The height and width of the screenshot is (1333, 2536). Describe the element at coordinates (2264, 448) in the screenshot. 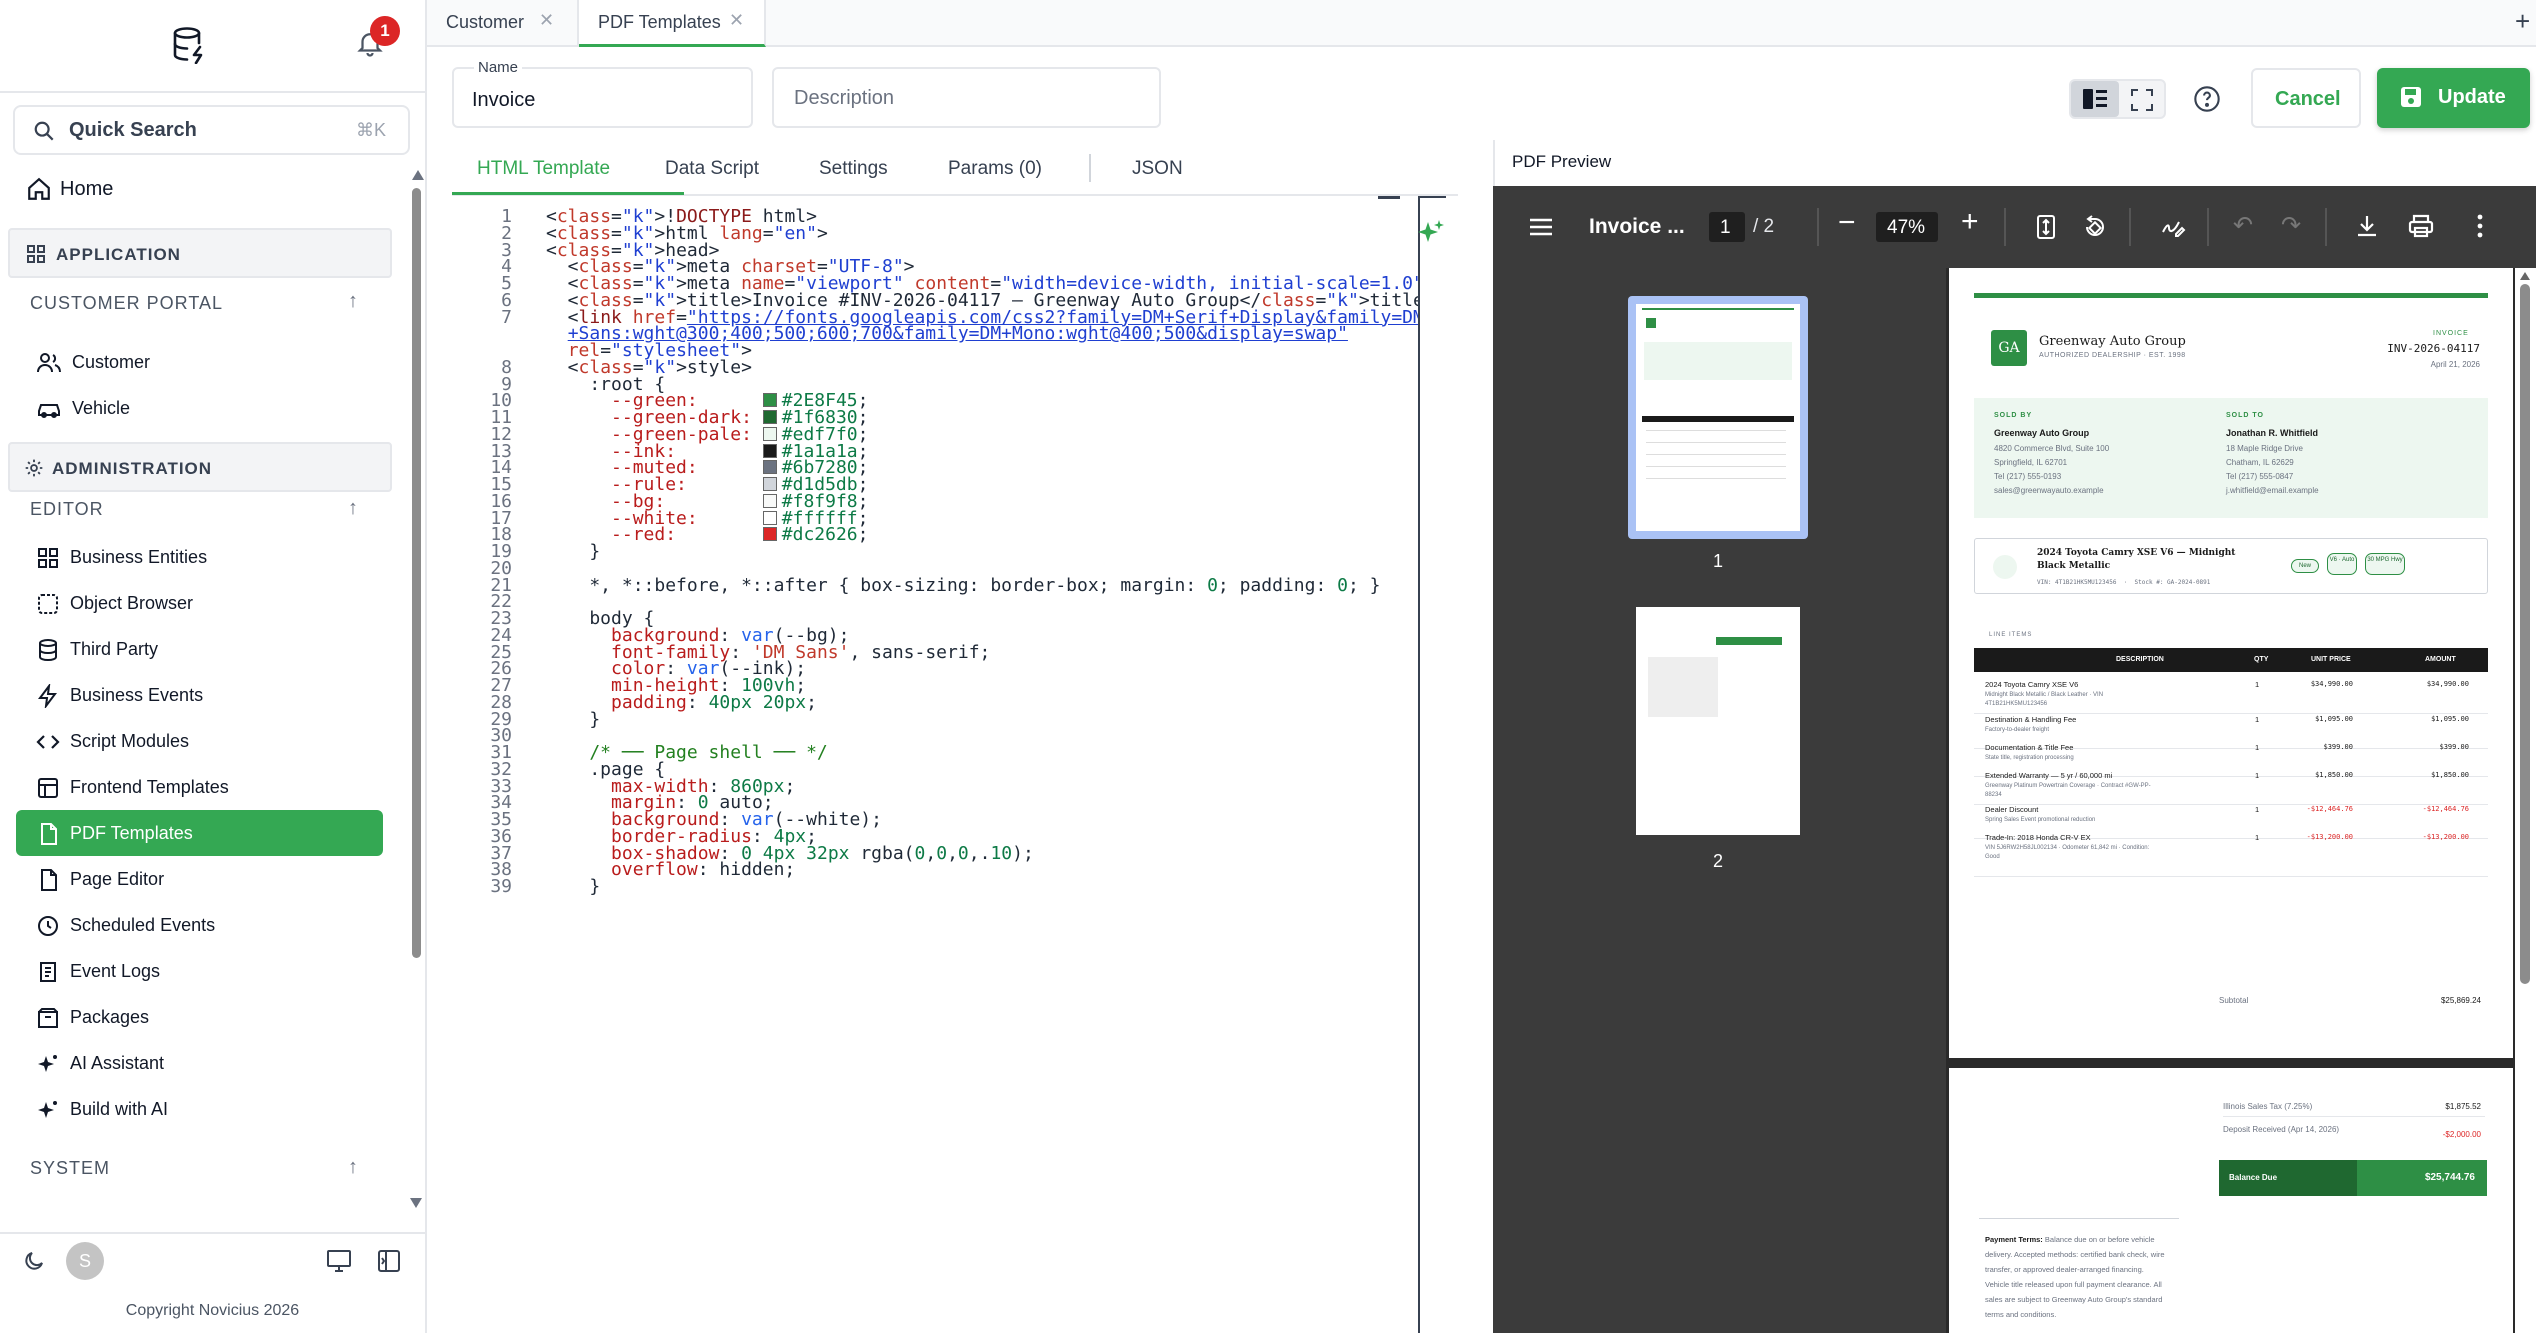

I see `sold-to-line: 18 Maple Ridge Drive` at that location.